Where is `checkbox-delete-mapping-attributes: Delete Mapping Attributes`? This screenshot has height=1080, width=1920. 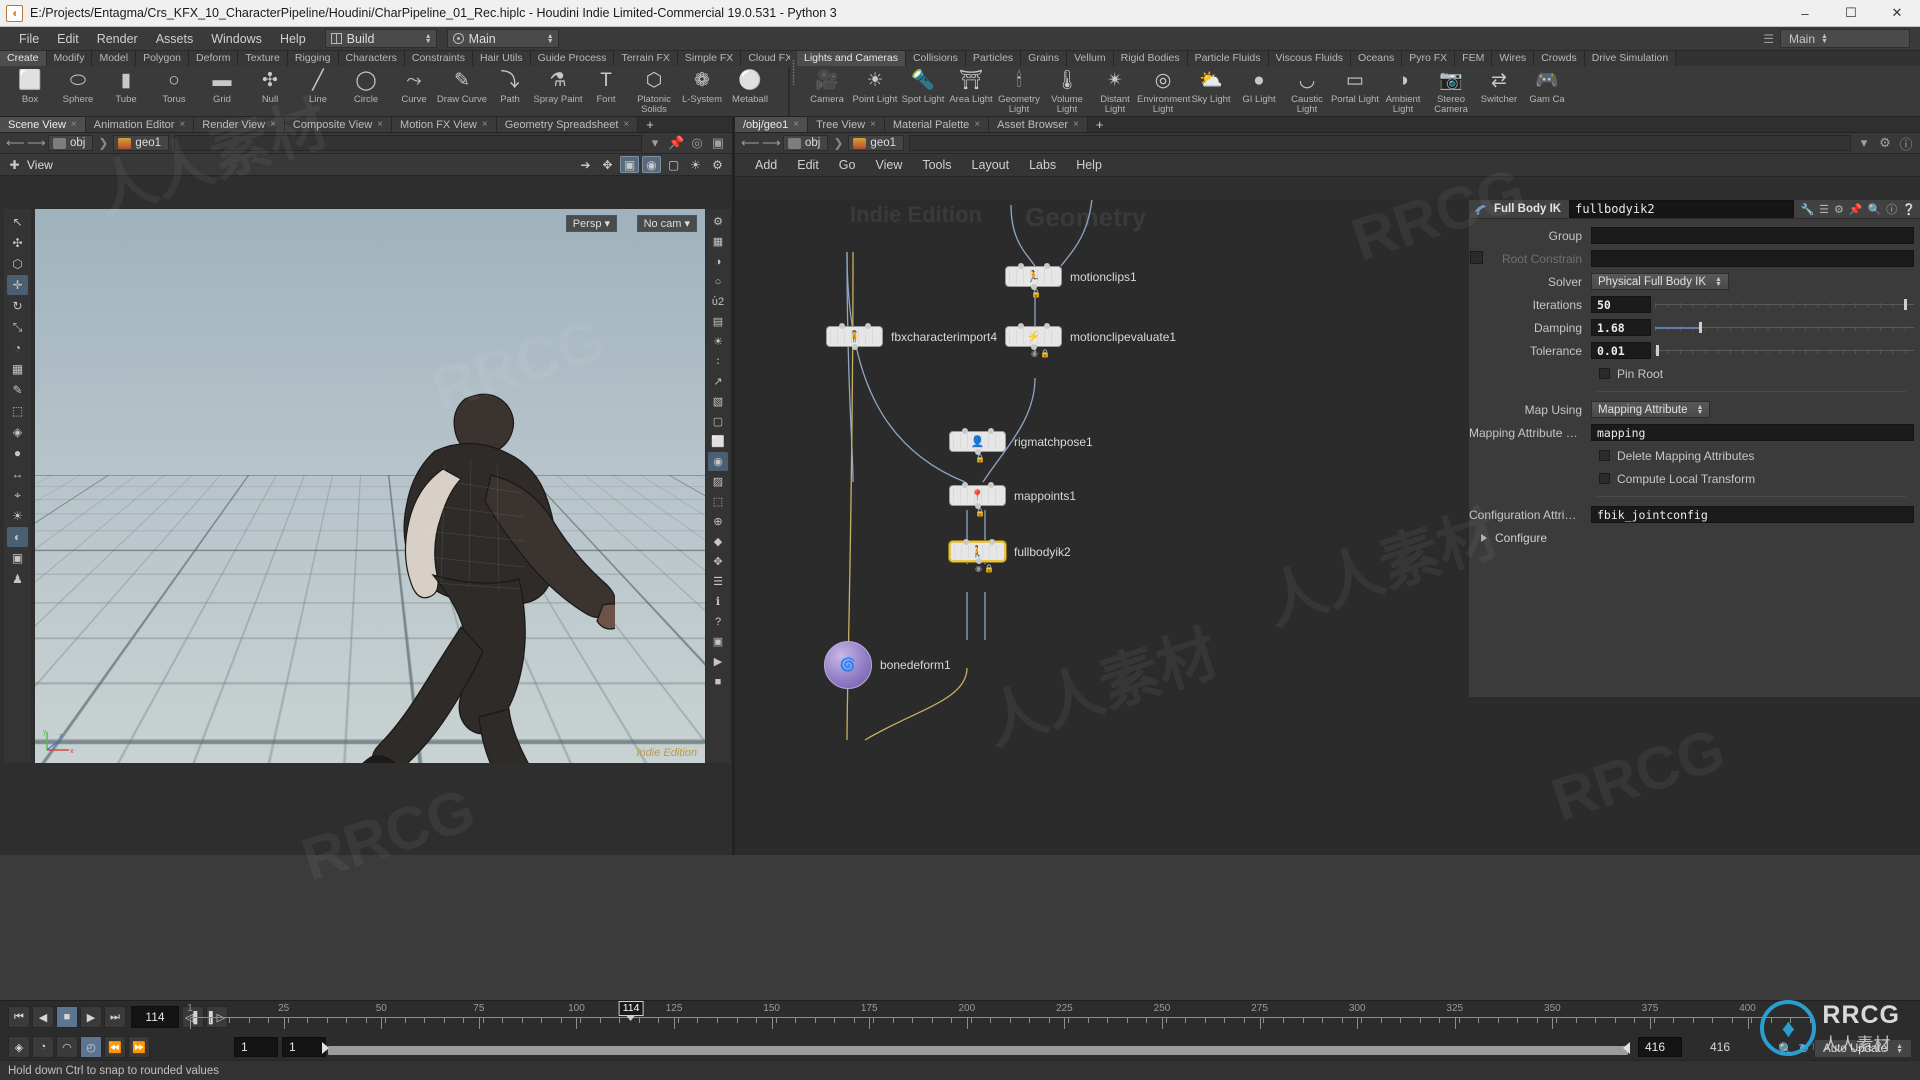
checkbox-delete-mapping-attributes: Delete Mapping Attributes is located at coordinates (1676, 456).